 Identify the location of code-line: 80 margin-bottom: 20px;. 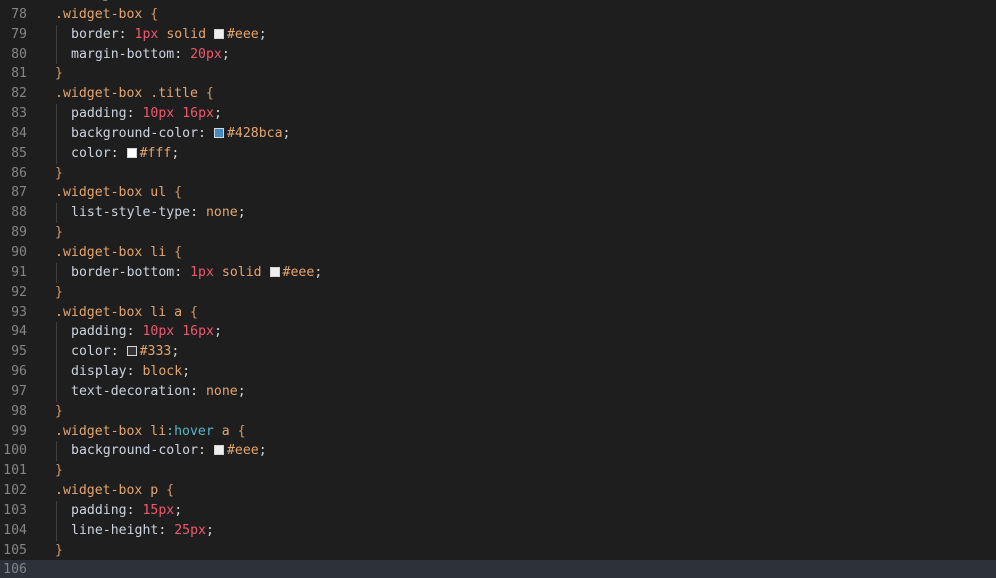
(498, 54).